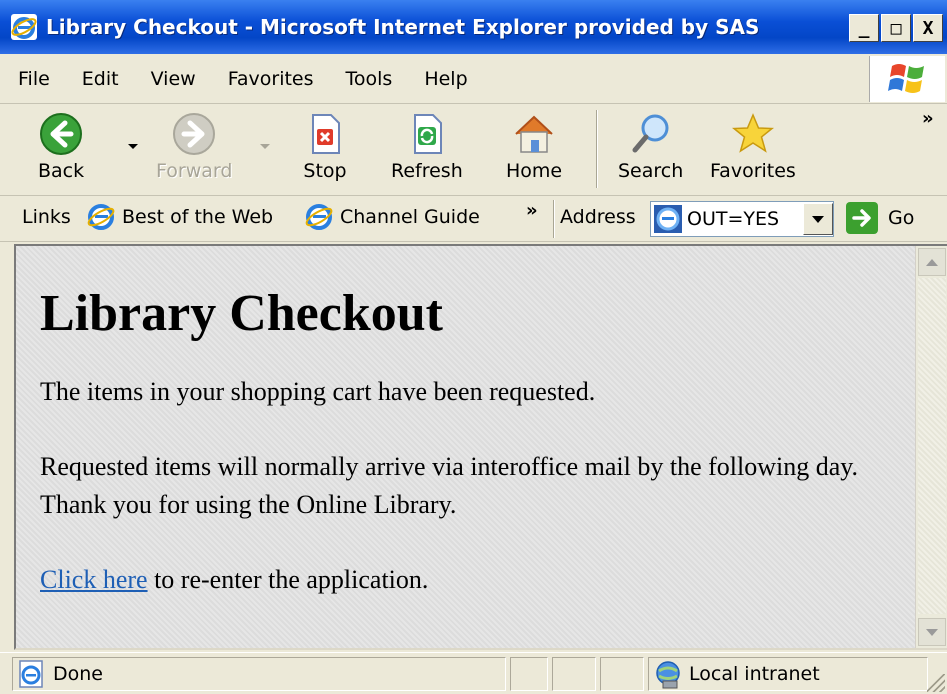 The image size is (947, 694). I want to click on links-overflow-chevron: », so click(532, 210).